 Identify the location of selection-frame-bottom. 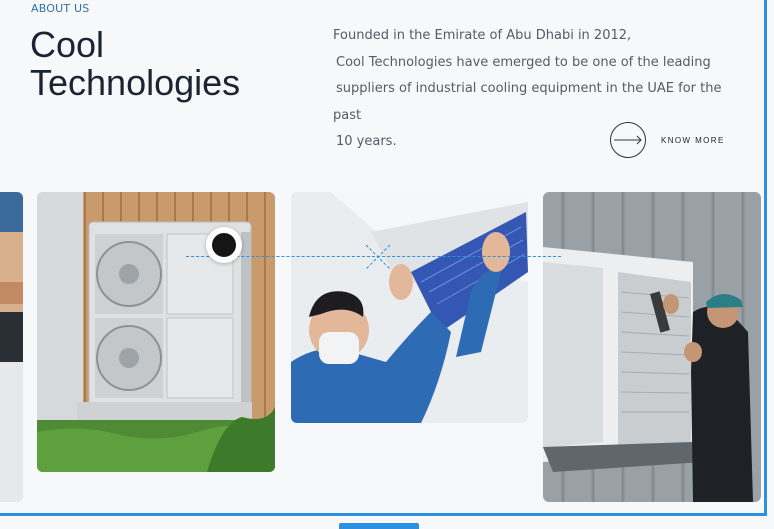
(383, 514).